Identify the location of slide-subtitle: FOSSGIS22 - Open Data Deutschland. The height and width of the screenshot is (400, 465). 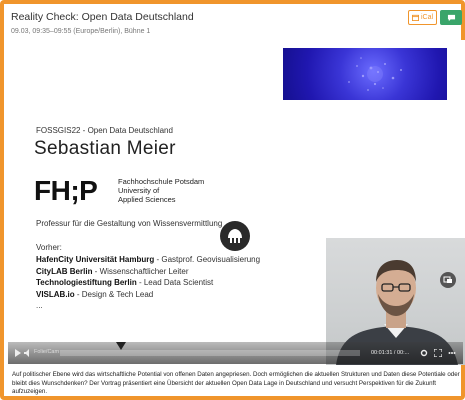
(104, 130).